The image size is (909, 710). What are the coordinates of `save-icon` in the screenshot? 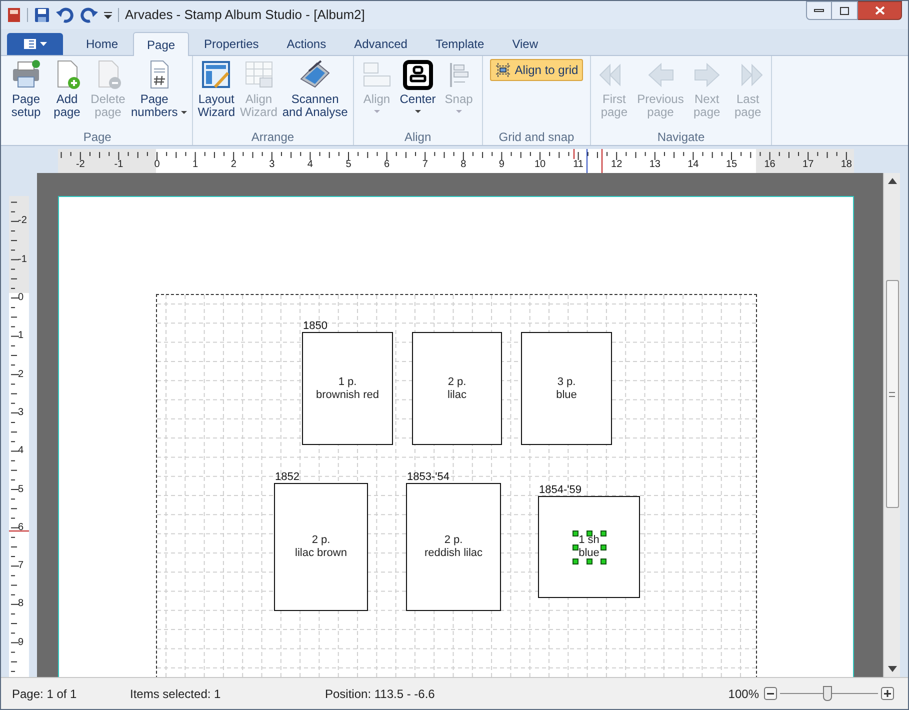 It's located at (42, 15).